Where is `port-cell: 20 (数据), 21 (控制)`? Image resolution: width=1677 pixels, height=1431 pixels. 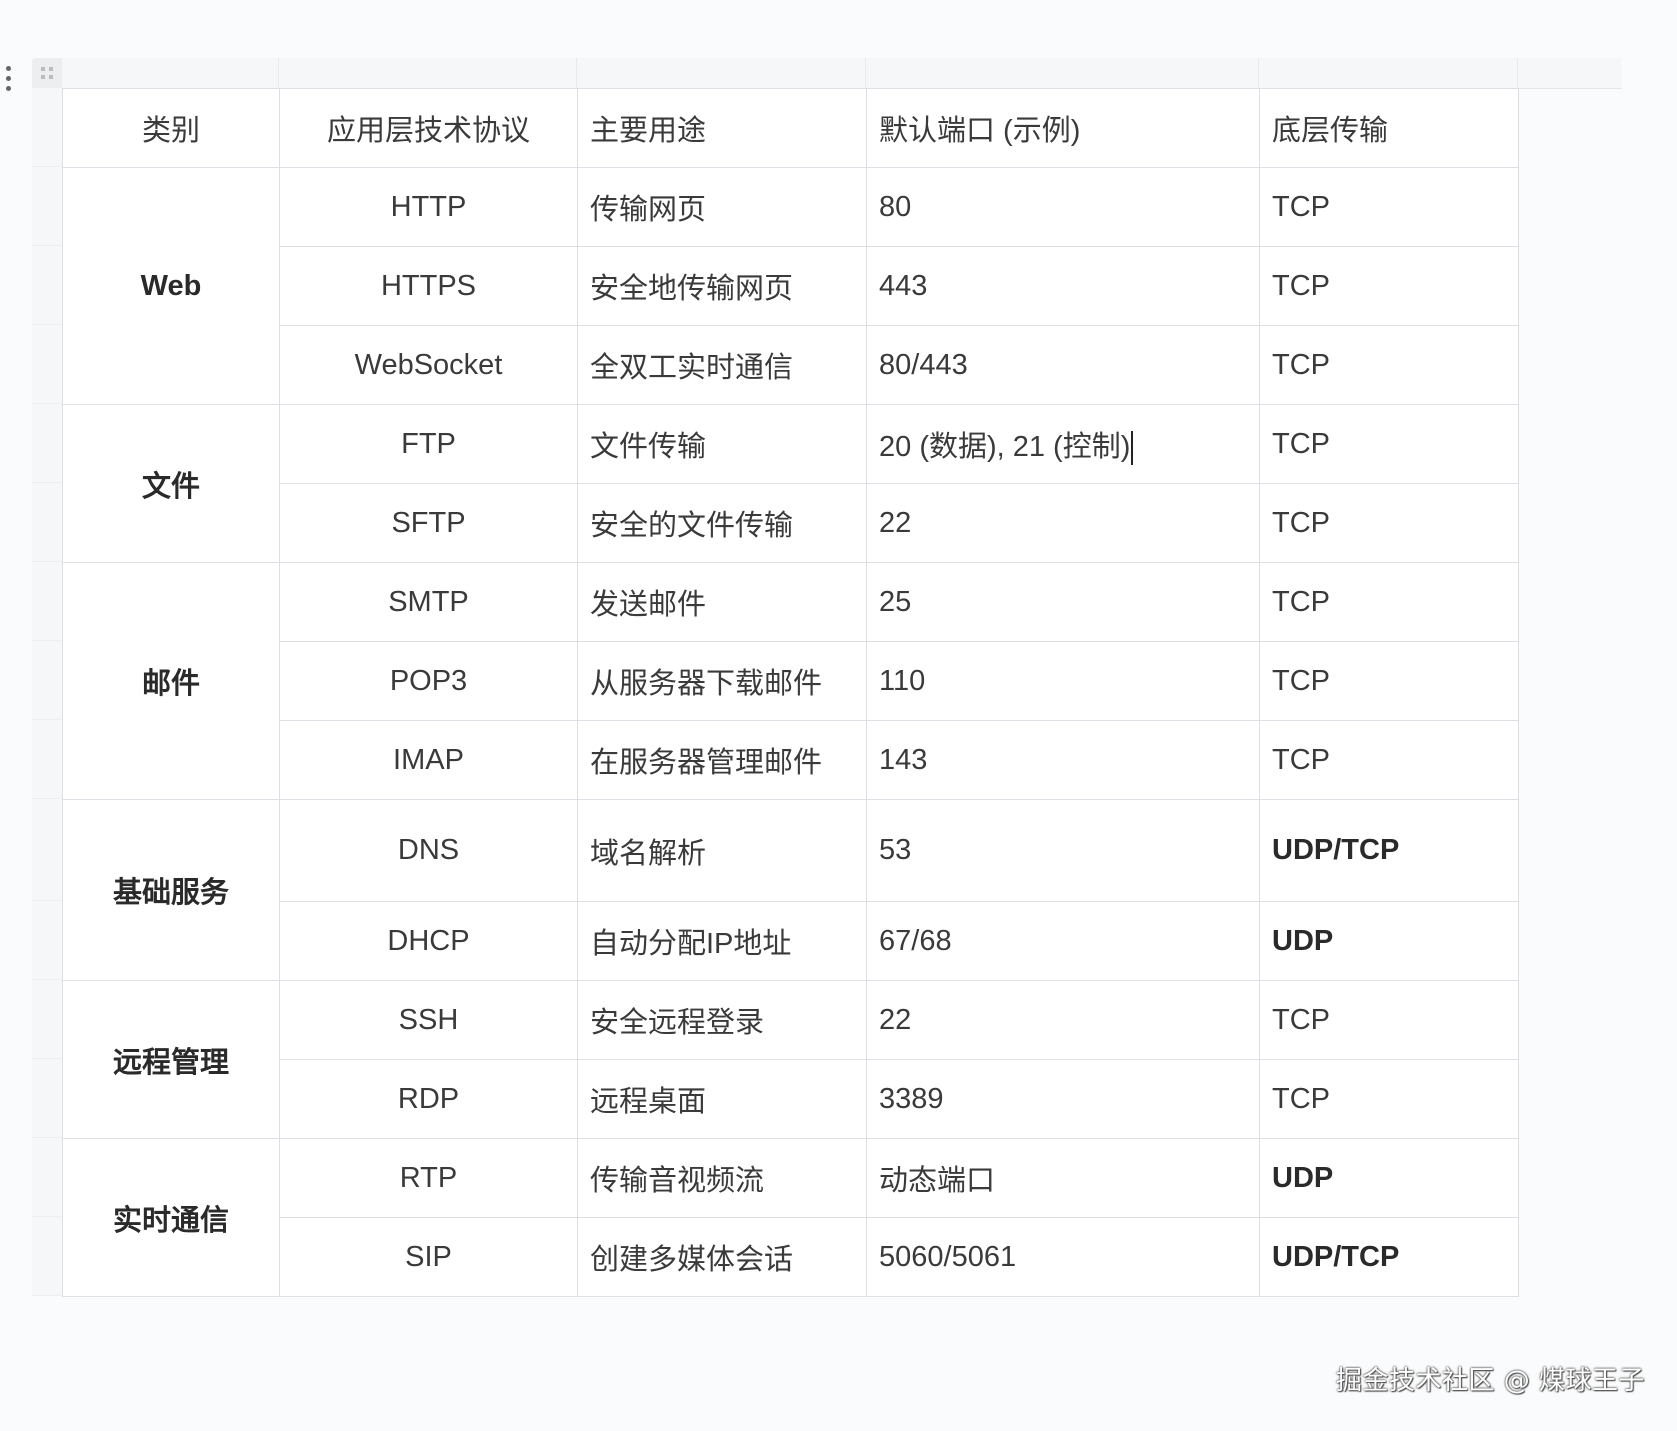
port-cell: 20 (数据), 21 (控制) is located at coordinates (1063, 444).